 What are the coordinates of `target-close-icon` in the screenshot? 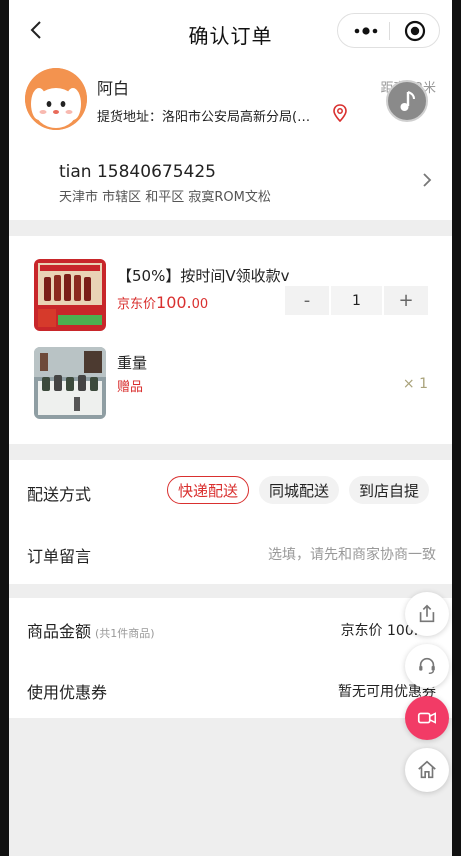 It's located at (415, 31).